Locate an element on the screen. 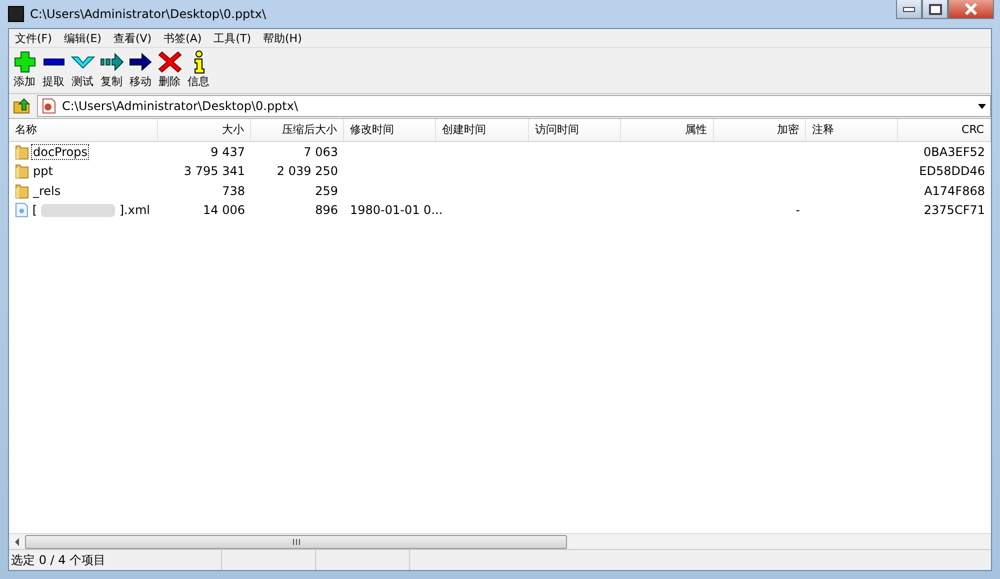 This screenshot has width=1000, height=579. copy-button: 复制 is located at coordinates (111, 70).